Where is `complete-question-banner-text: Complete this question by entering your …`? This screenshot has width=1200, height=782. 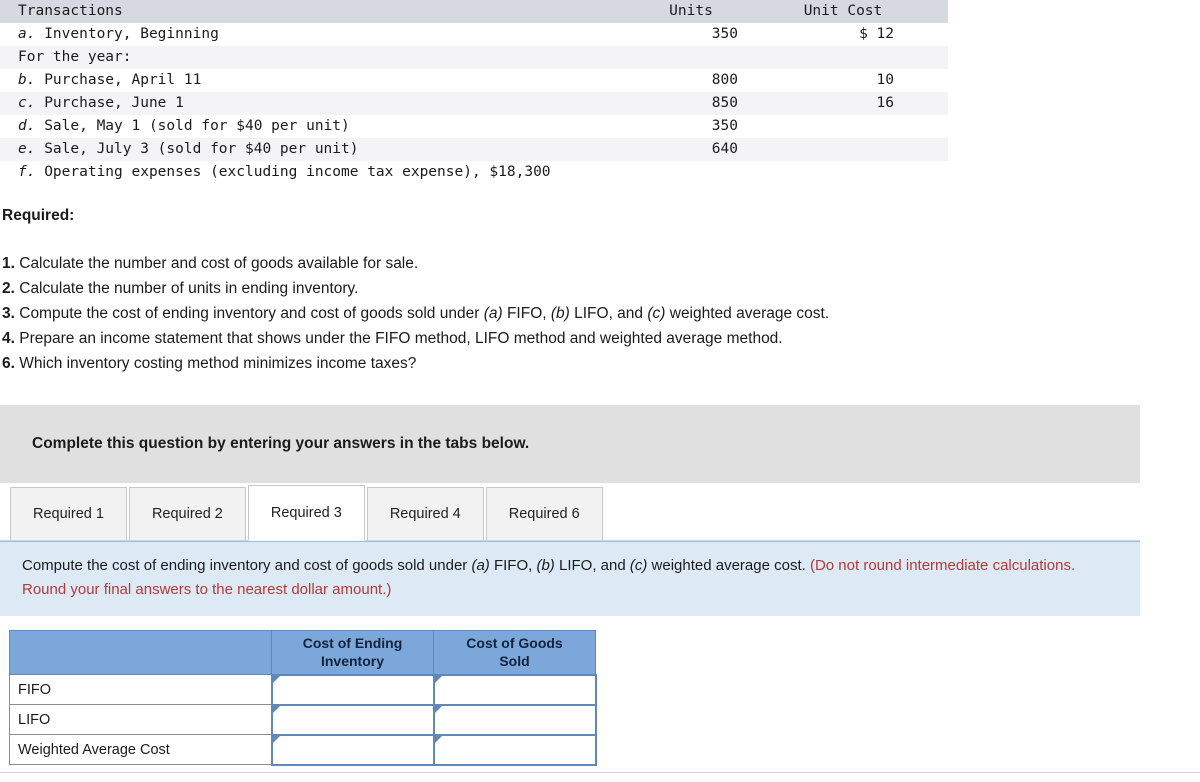
complete-question-banner-text: Complete this question by entering your … is located at coordinates (281, 443).